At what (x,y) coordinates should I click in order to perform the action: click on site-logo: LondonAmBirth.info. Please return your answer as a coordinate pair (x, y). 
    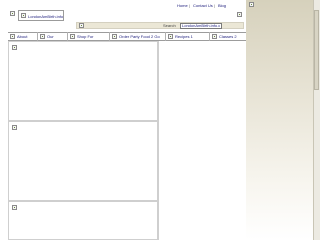
    Looking at the image, I should click on (41, 15).